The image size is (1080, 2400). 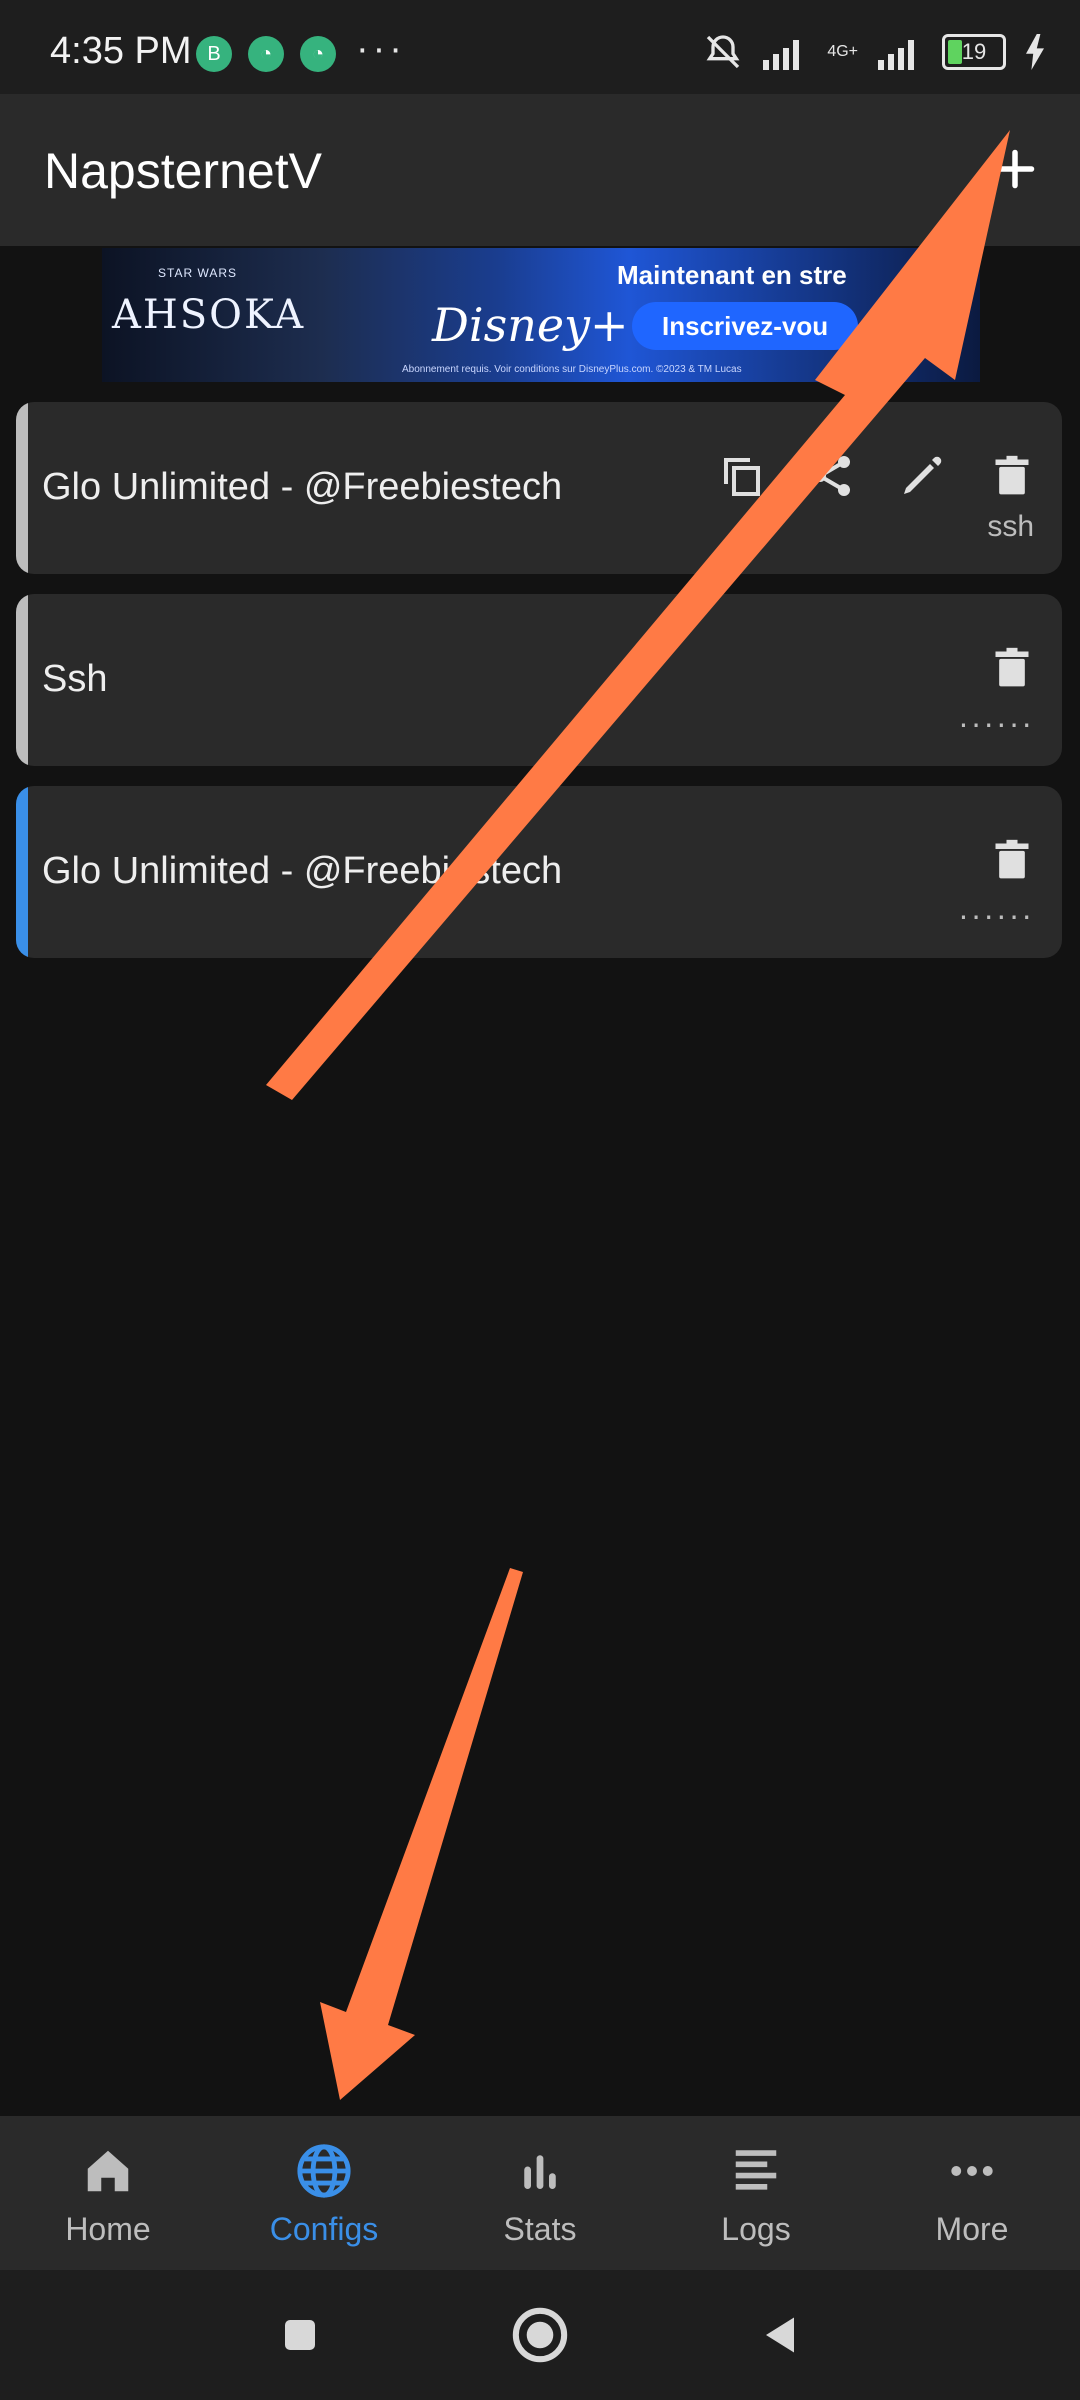 I want to click on battery-level: 19, so click(x=974, y=51).